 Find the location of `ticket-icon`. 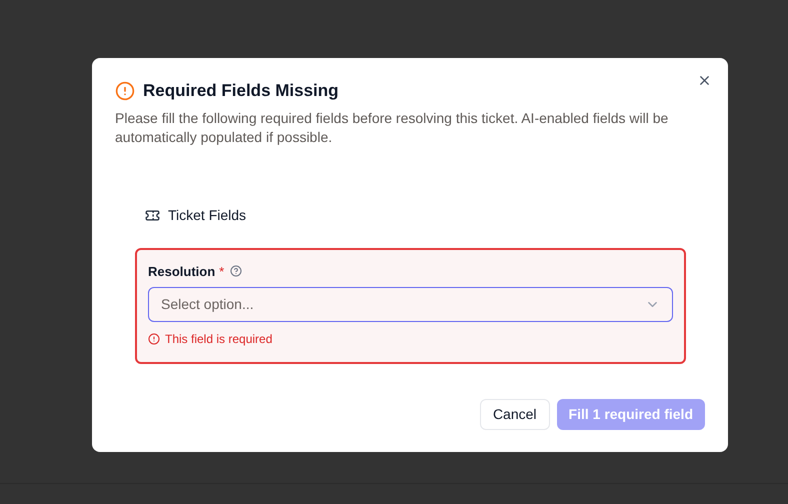

ticket-icon is located at coordinates (152, 215).